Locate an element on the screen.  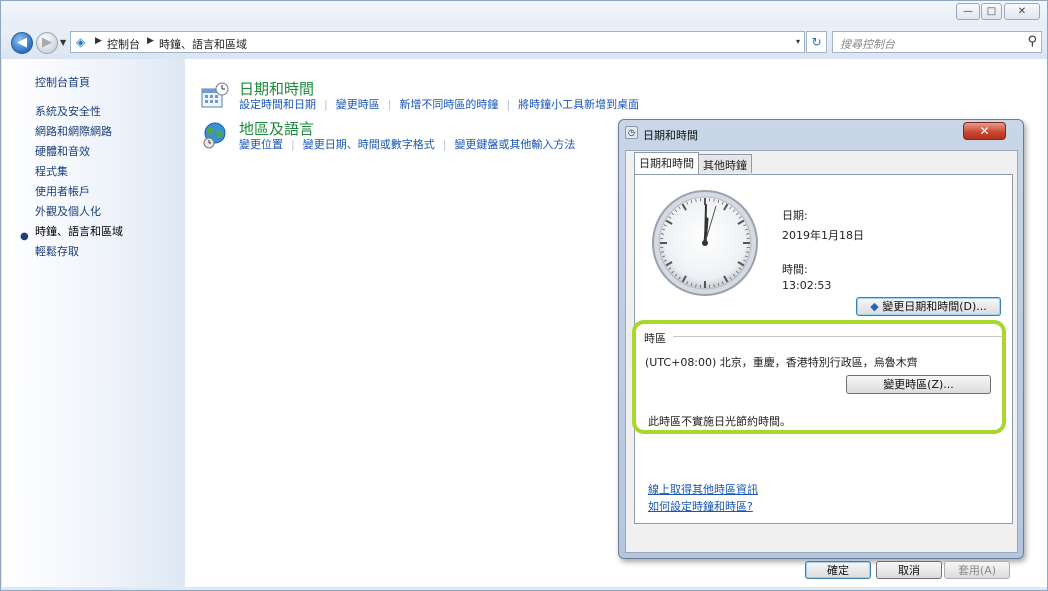
link-change-timezone: 變更時區 is located at coordinates (358, 104).